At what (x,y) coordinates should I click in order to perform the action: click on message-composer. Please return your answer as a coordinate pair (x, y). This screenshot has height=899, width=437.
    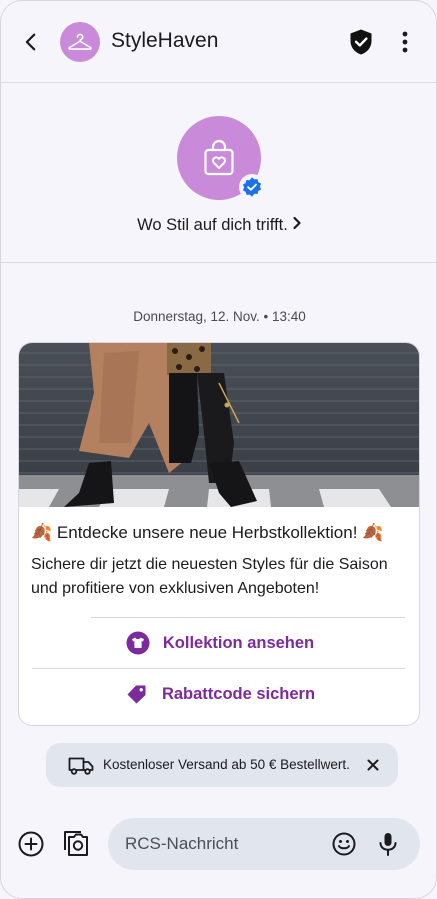
    Looking at the image, I should click on (264, 844).